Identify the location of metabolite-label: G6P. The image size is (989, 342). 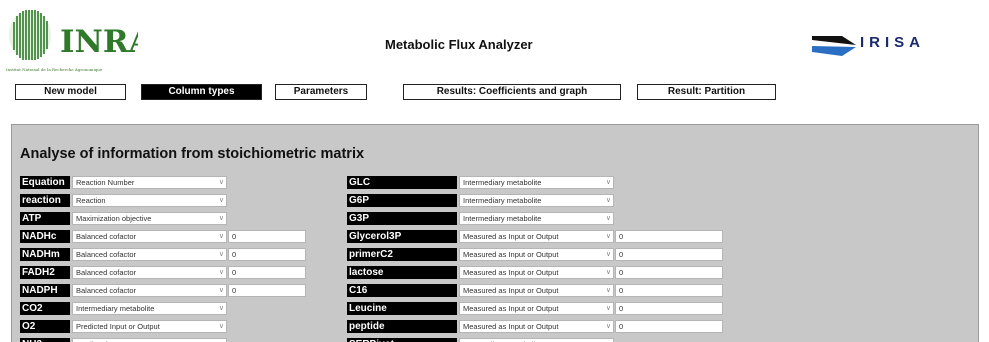
(402, 200).